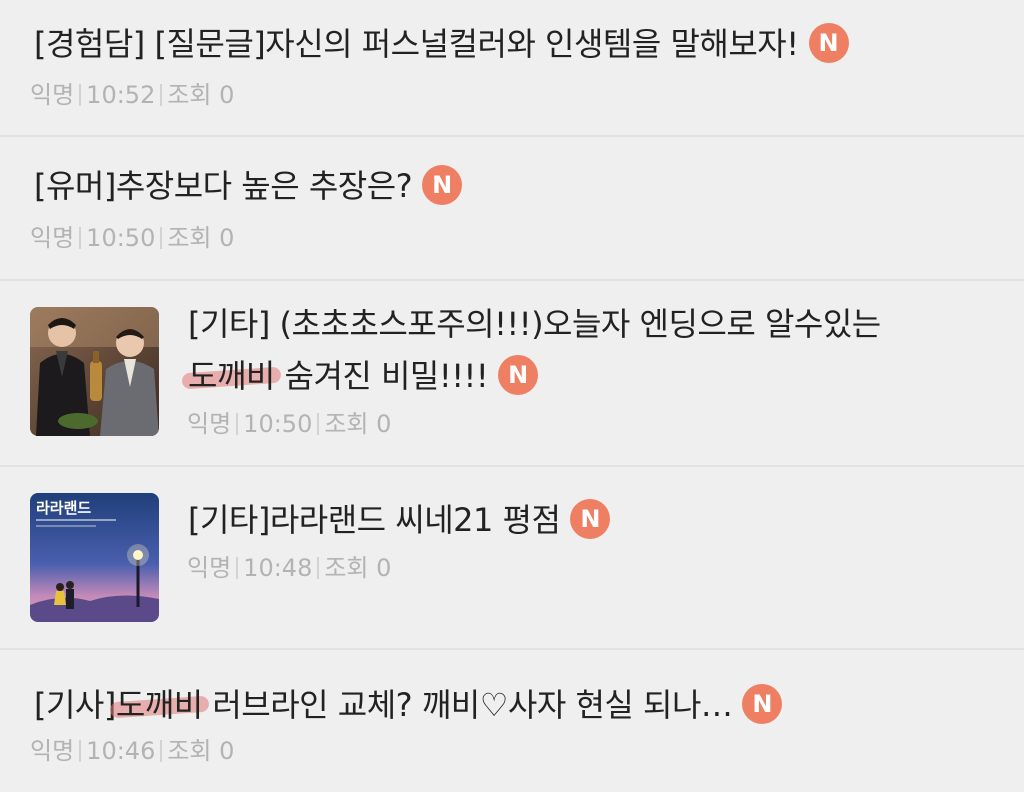 This screenshot has width=1024, height=792. I want to click on post-title-text: [유머]추장보다 높은 추장은?, so click(223, 186).